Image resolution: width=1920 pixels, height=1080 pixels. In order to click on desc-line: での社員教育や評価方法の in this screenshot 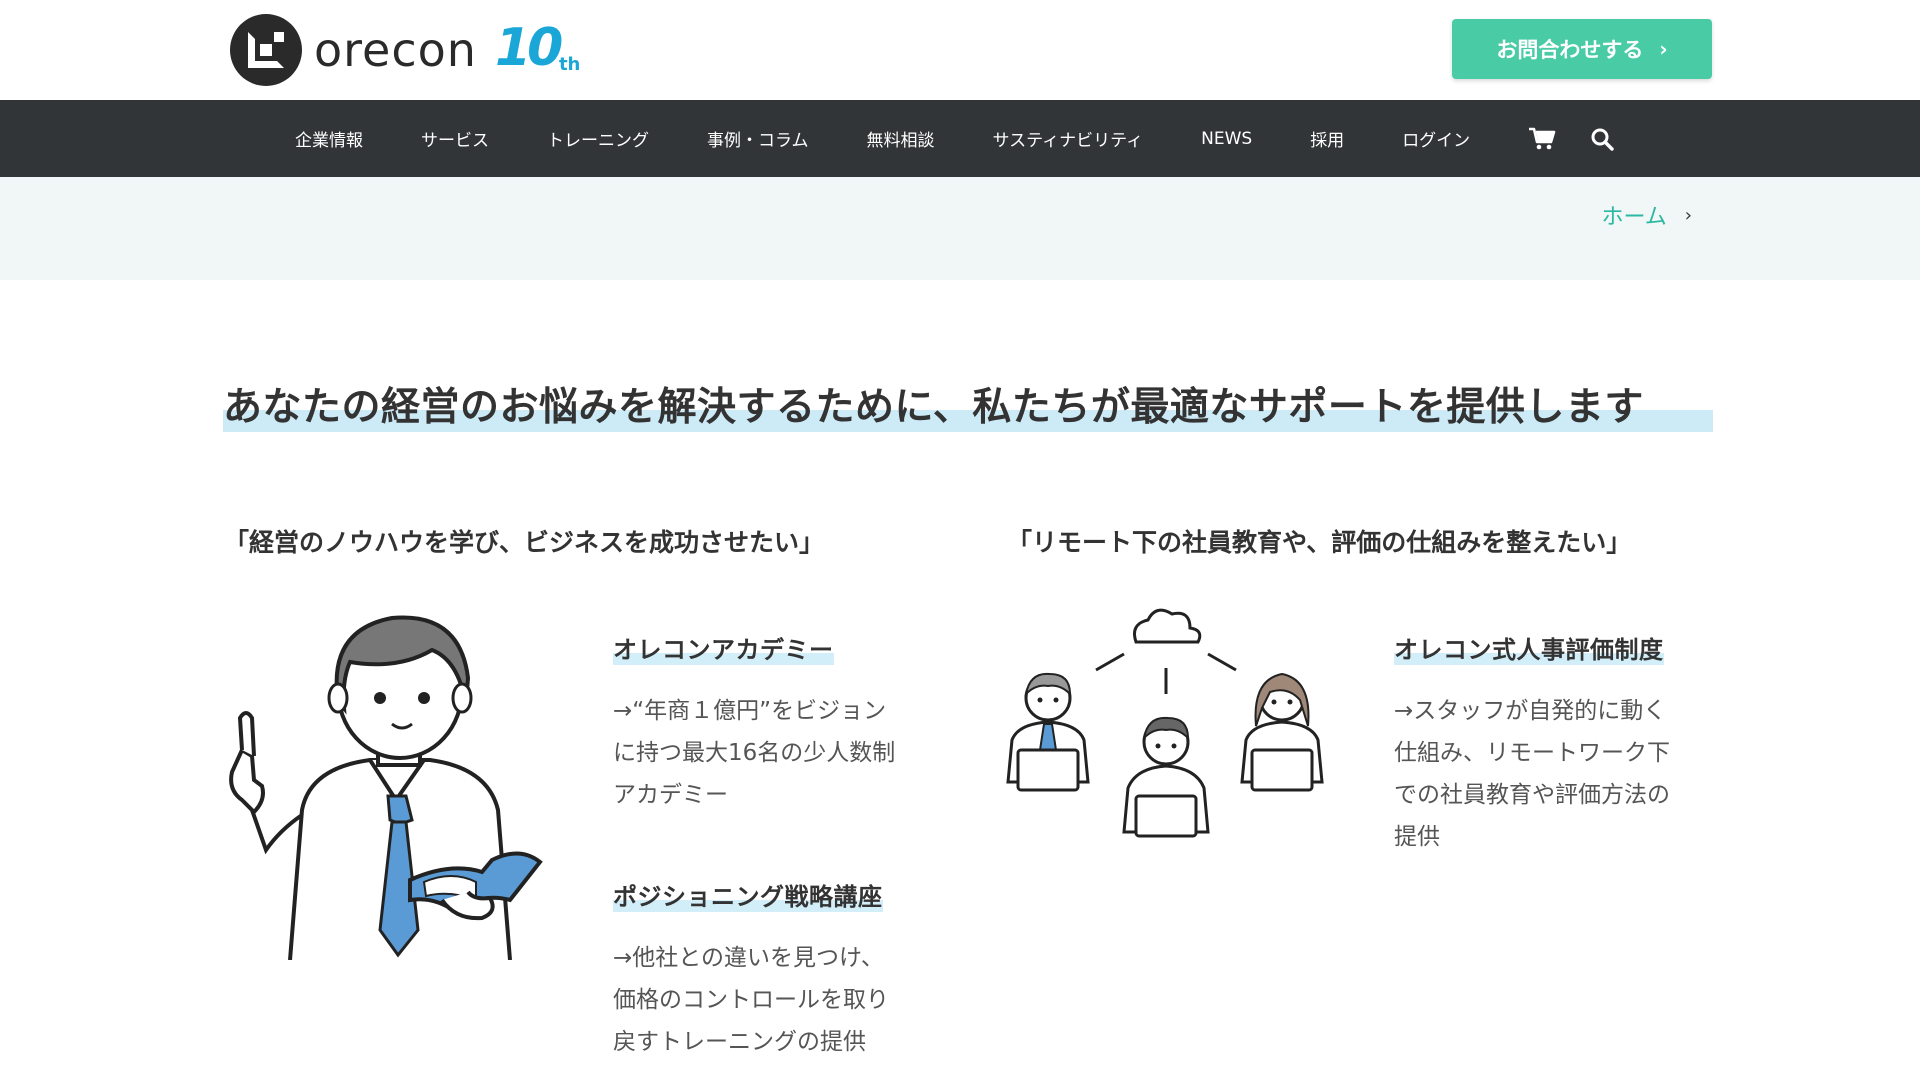, I will do `click(1532, 795)`.